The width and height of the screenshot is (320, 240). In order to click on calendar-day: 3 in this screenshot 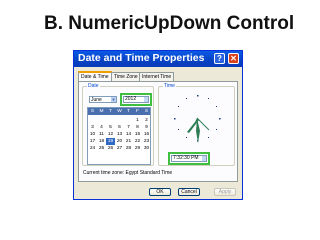, I will do `click(92, 127)`.